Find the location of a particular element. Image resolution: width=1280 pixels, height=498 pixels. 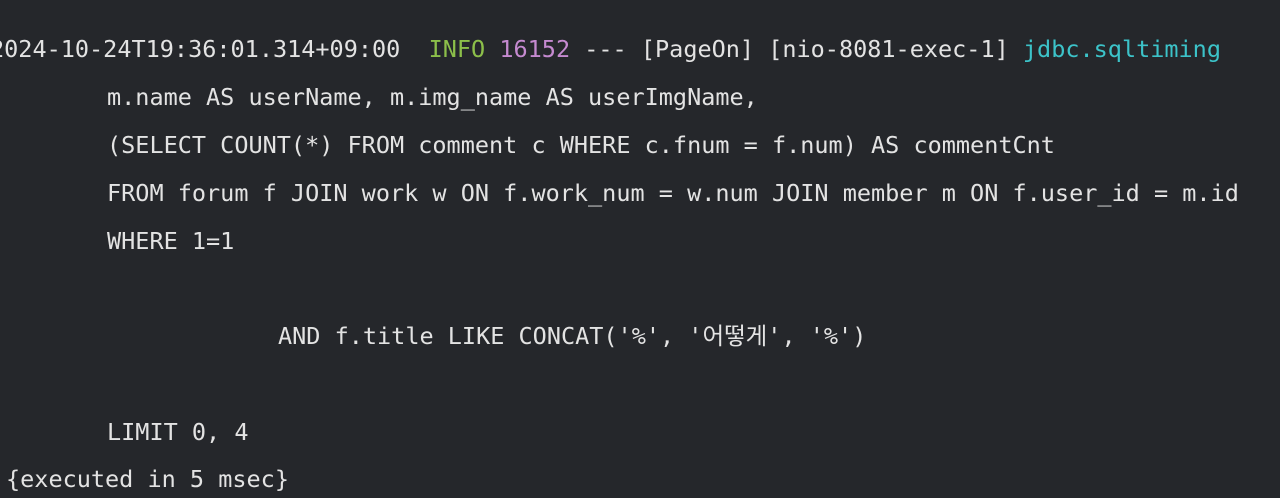

sql-line: WHERE 1=1 is located at coordinates (171, 241).